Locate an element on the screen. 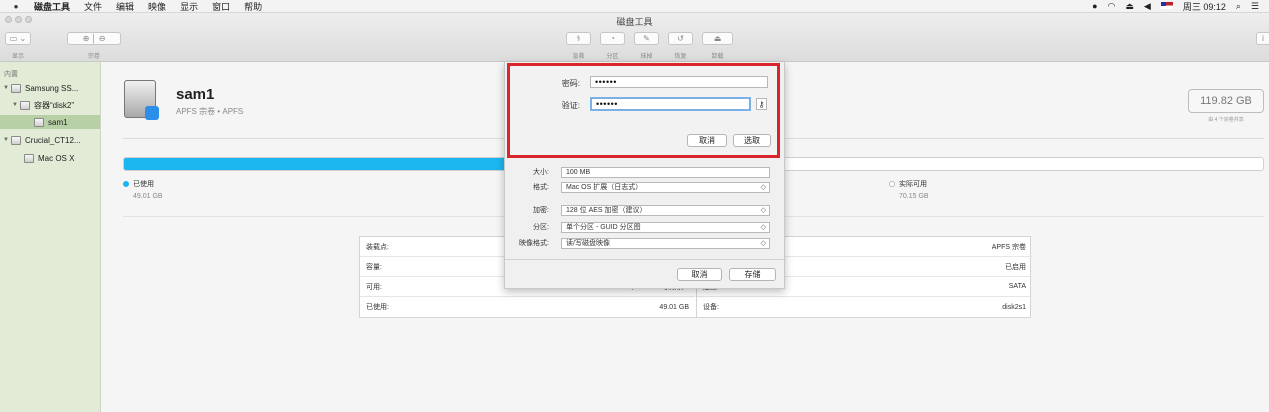  encryption-select: 128 位 AES 加密（建议） ◇ is located at coordinates (665, 210).